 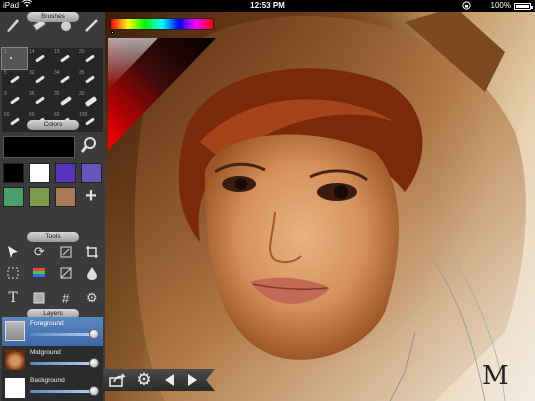 What do you see at coordinates (523, 6) in the screenshot?
I see `battery-icon` at bounding box center [523, 6].